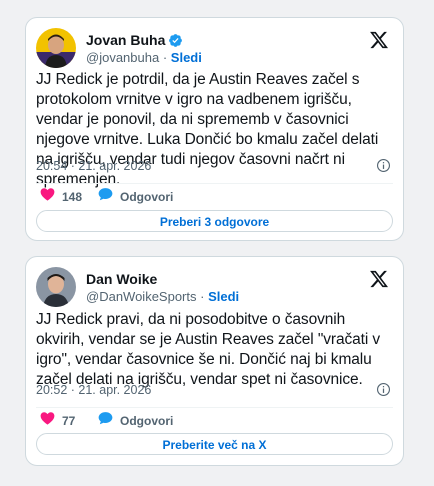 Image resolution: width=434 pixels, height=486 pixels. What do you see at coordinates (72, 196) in the screenshot?
I see `like-count: 148` at bounding box center [72, 196].